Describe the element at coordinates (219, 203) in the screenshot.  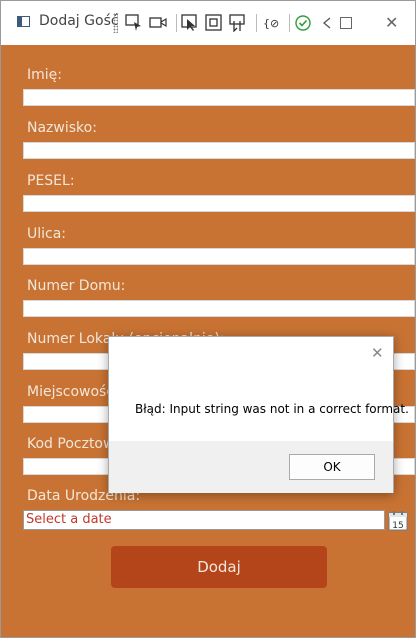
I see `pesel-input` at that location.